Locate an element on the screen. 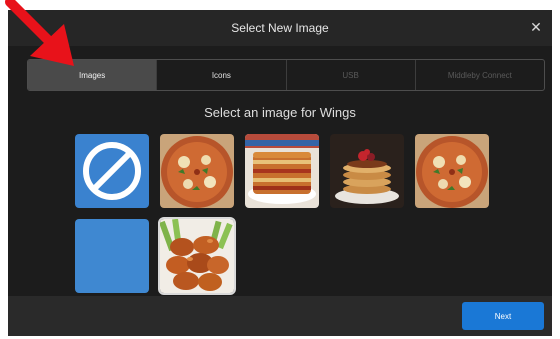 This screenshot has width=560, height=339. lasagna-image is located at coordinates (282, 171).